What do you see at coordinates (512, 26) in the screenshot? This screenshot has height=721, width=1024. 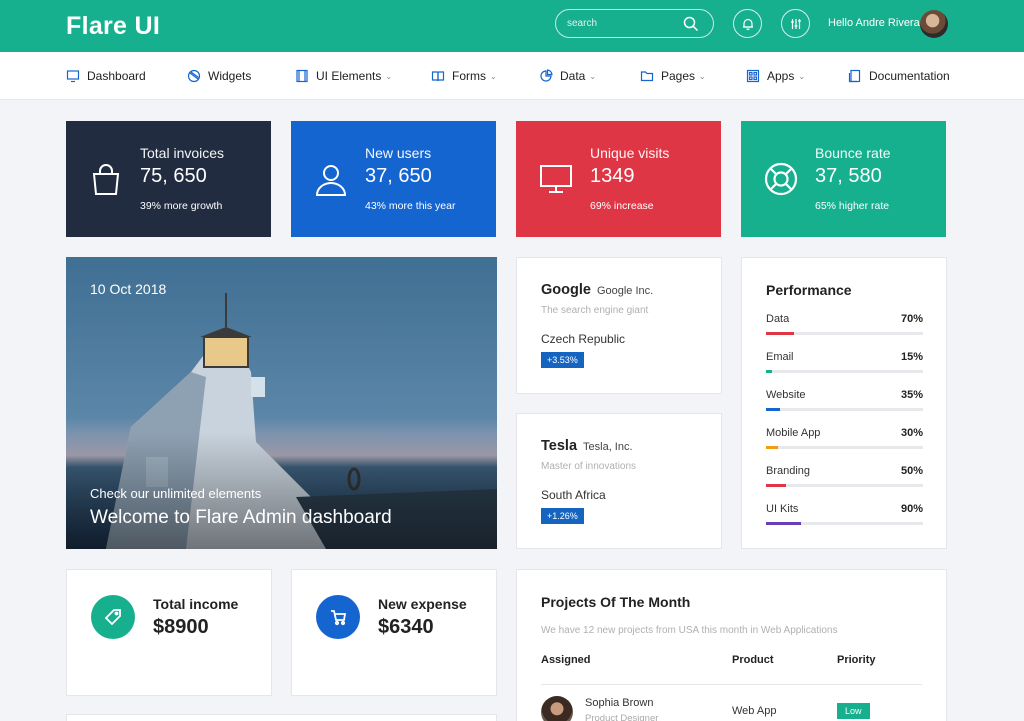 I see `top-bar: Flare UI search Hello Andre Rivera` at bounding box center [512, 26].